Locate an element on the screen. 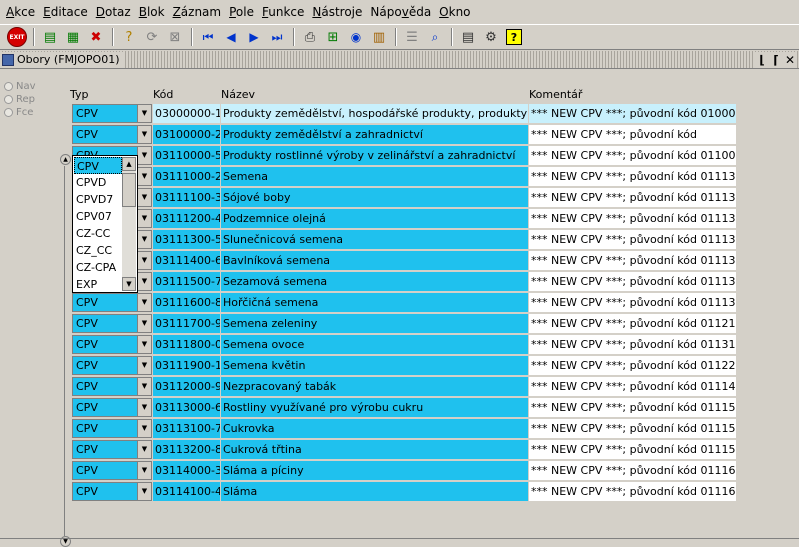  komentar-field: *** NEW CPV ***; původní kód 01113000-2 is located at coordinates (632, 176).